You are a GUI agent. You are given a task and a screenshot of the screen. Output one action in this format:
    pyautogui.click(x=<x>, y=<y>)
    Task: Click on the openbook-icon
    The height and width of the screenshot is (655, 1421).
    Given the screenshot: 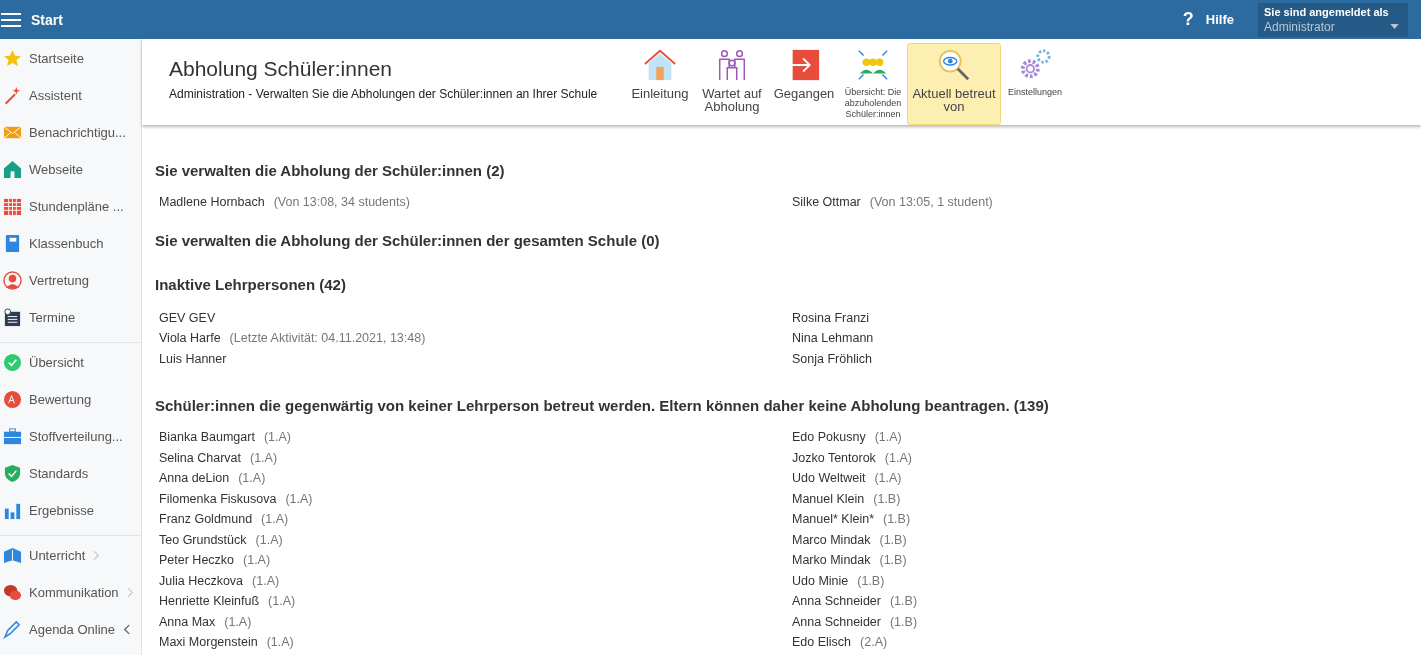 What is the action you would take?
    pyautogui.click(x=12, y=555)
    